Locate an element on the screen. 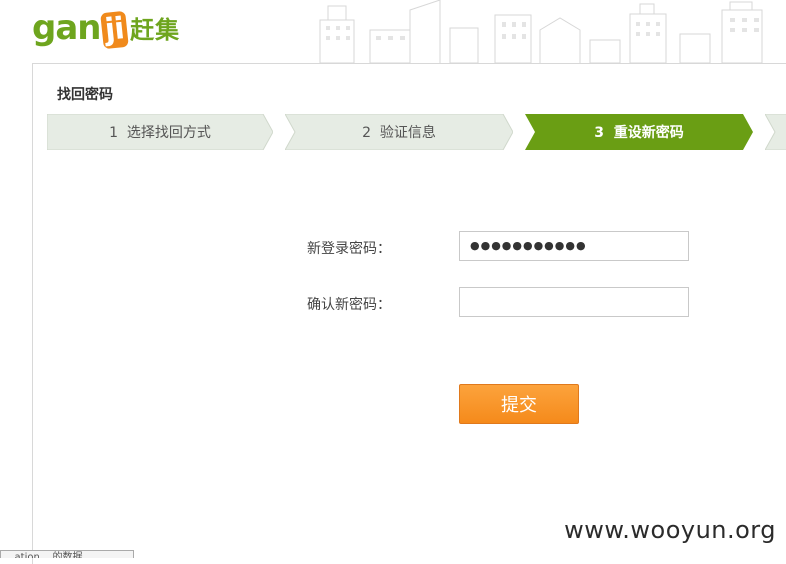 This screenshot has height=564, width=786. step-arrow-shape is located at coordinates (775, 132).